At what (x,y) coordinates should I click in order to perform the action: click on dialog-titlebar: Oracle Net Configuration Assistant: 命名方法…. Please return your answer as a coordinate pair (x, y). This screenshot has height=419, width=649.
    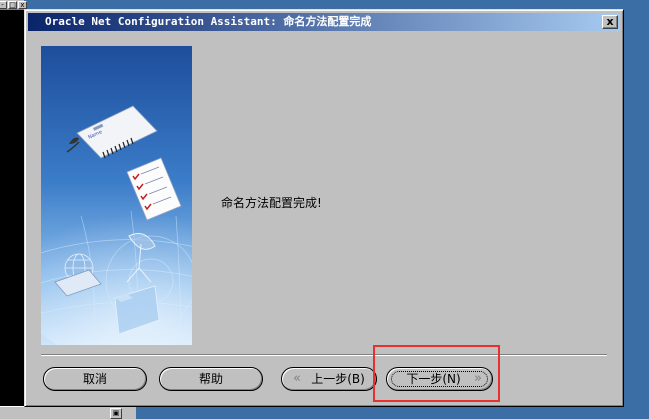
    Looking at the image, I should click on (324, 22).